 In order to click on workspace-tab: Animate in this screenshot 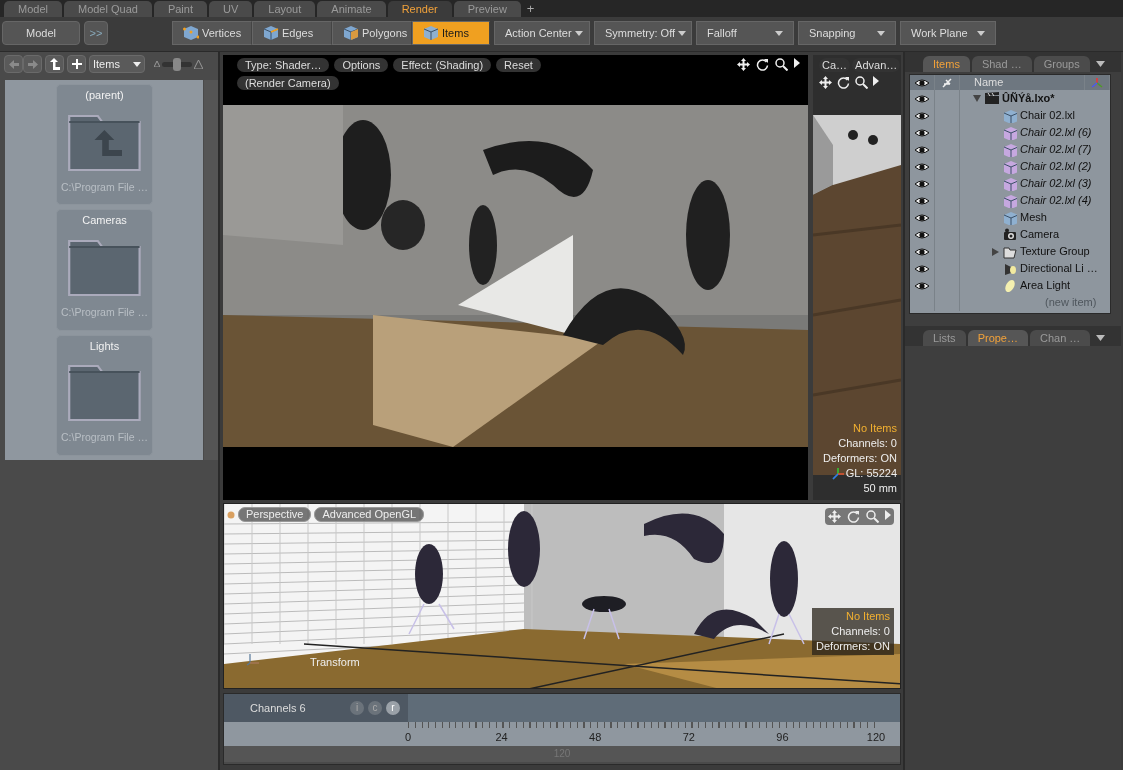, I will do `click(351, 9)`.